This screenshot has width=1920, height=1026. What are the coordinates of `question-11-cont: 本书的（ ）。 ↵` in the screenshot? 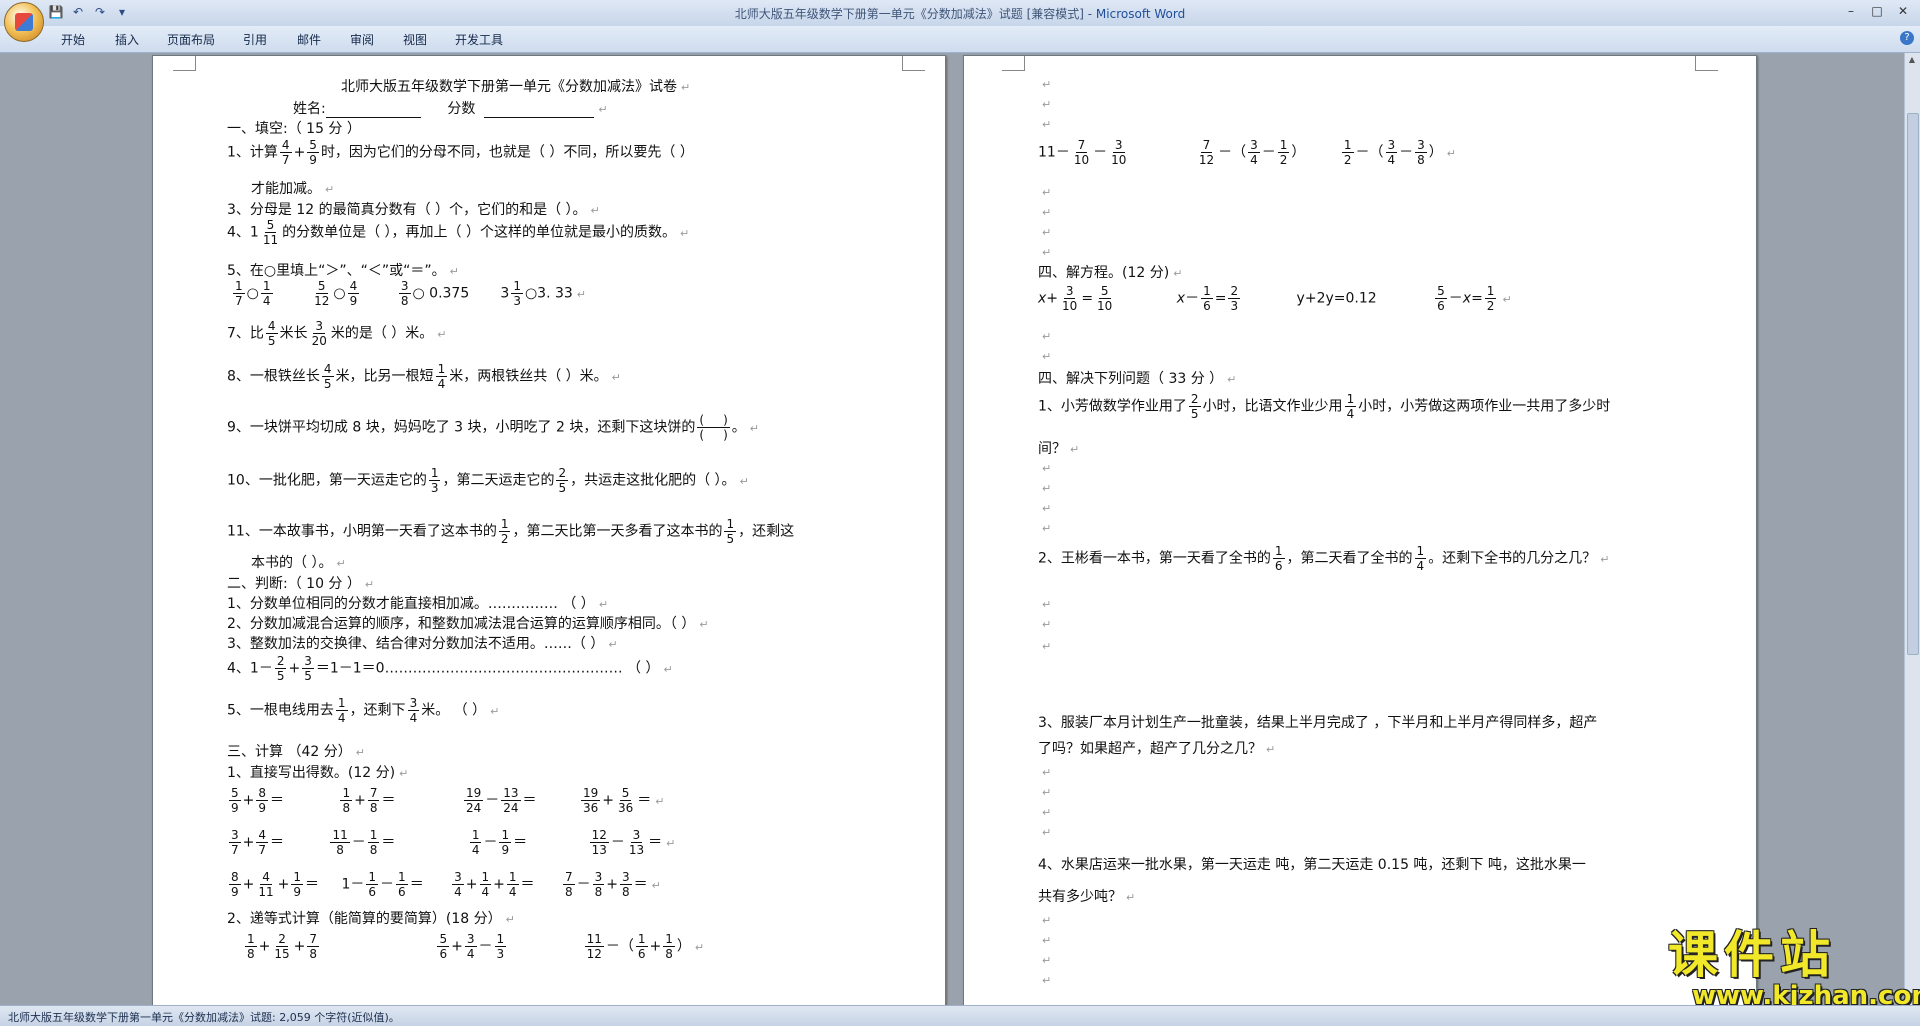 It's located at (298, 563).